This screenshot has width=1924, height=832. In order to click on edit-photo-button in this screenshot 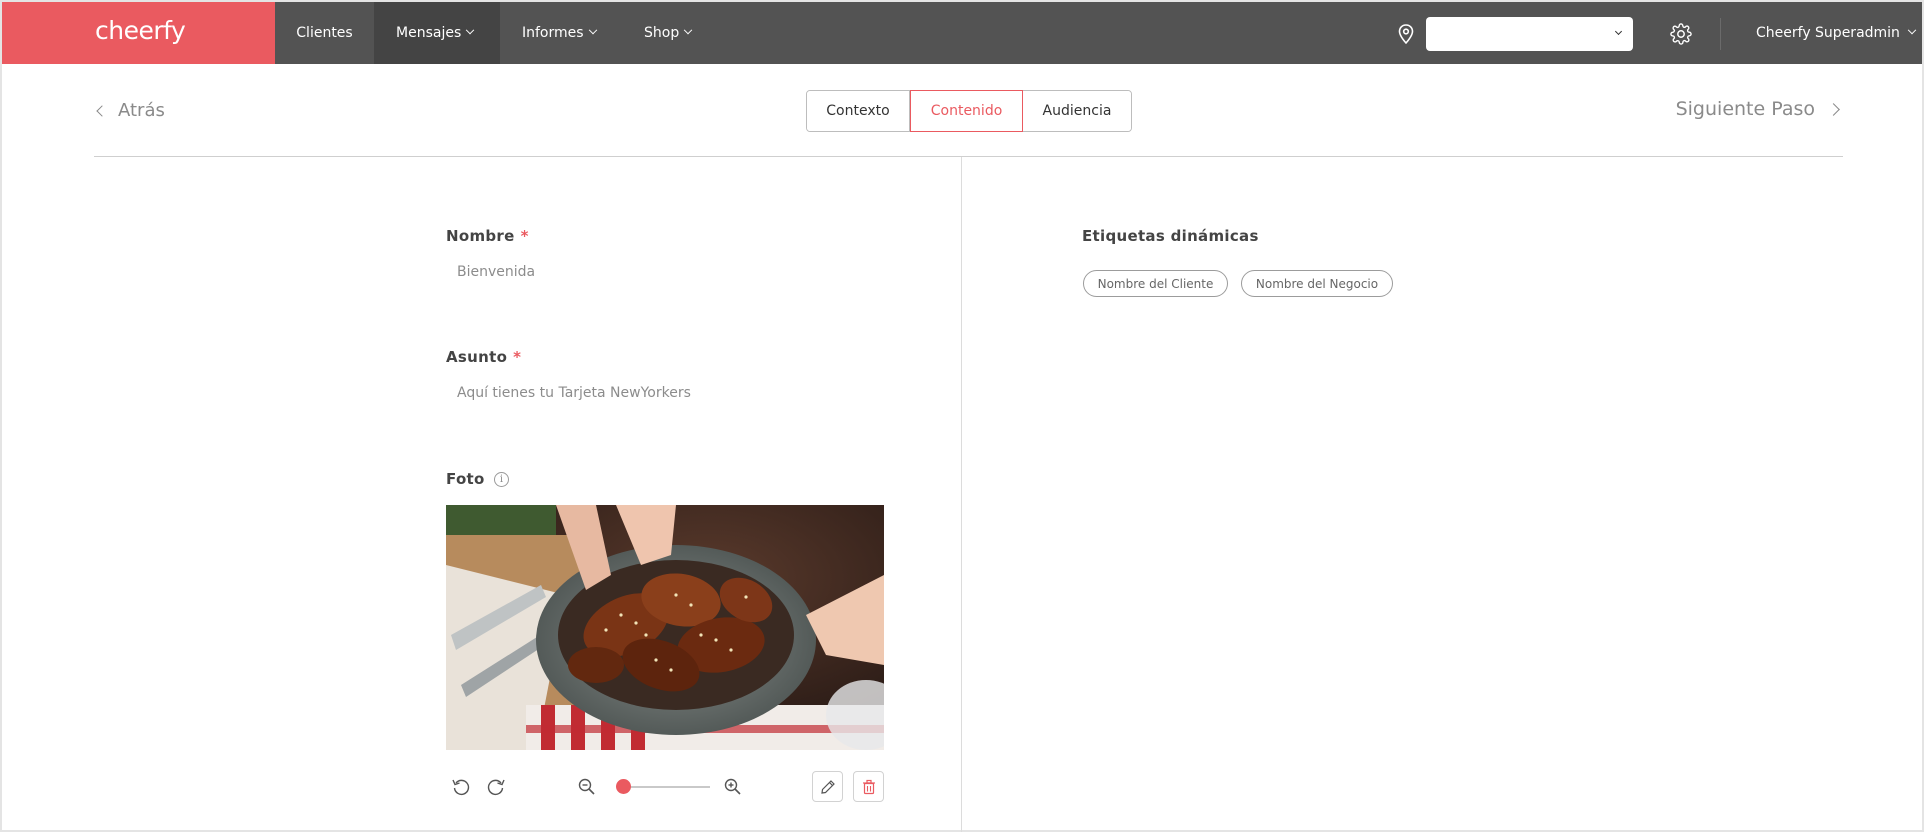, I will do `click(827, 786)`.